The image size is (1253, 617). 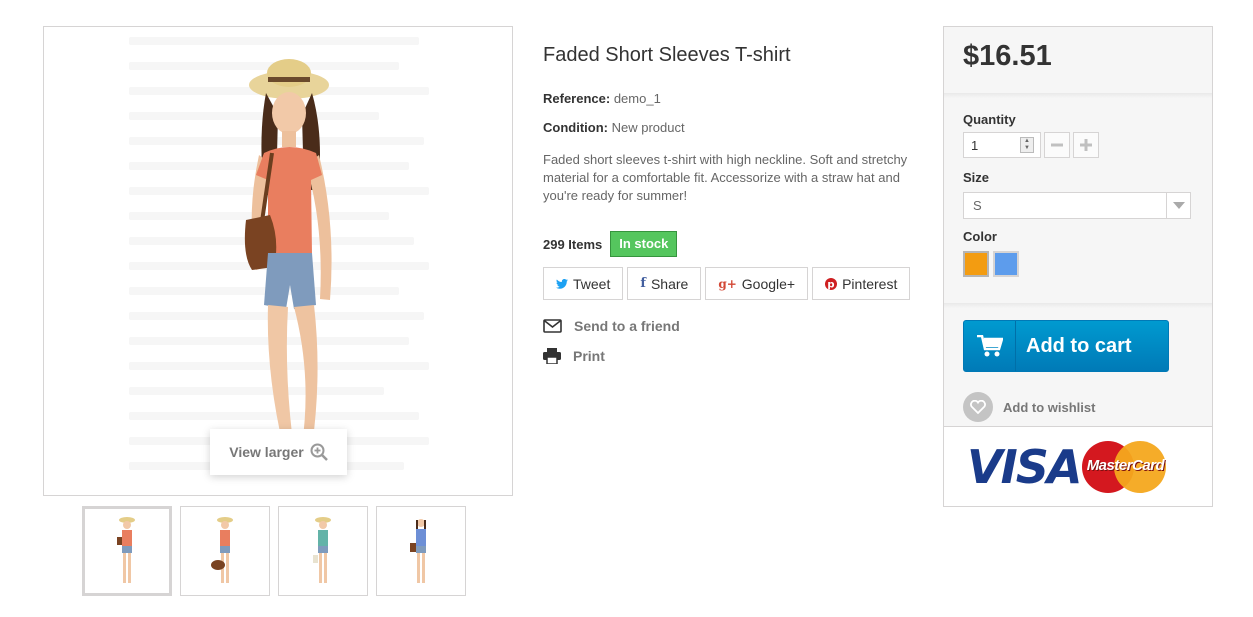 I want to click on product-options: Quantity 1 ▲ ▼ Size S Color, so click(x=1078, y=200).